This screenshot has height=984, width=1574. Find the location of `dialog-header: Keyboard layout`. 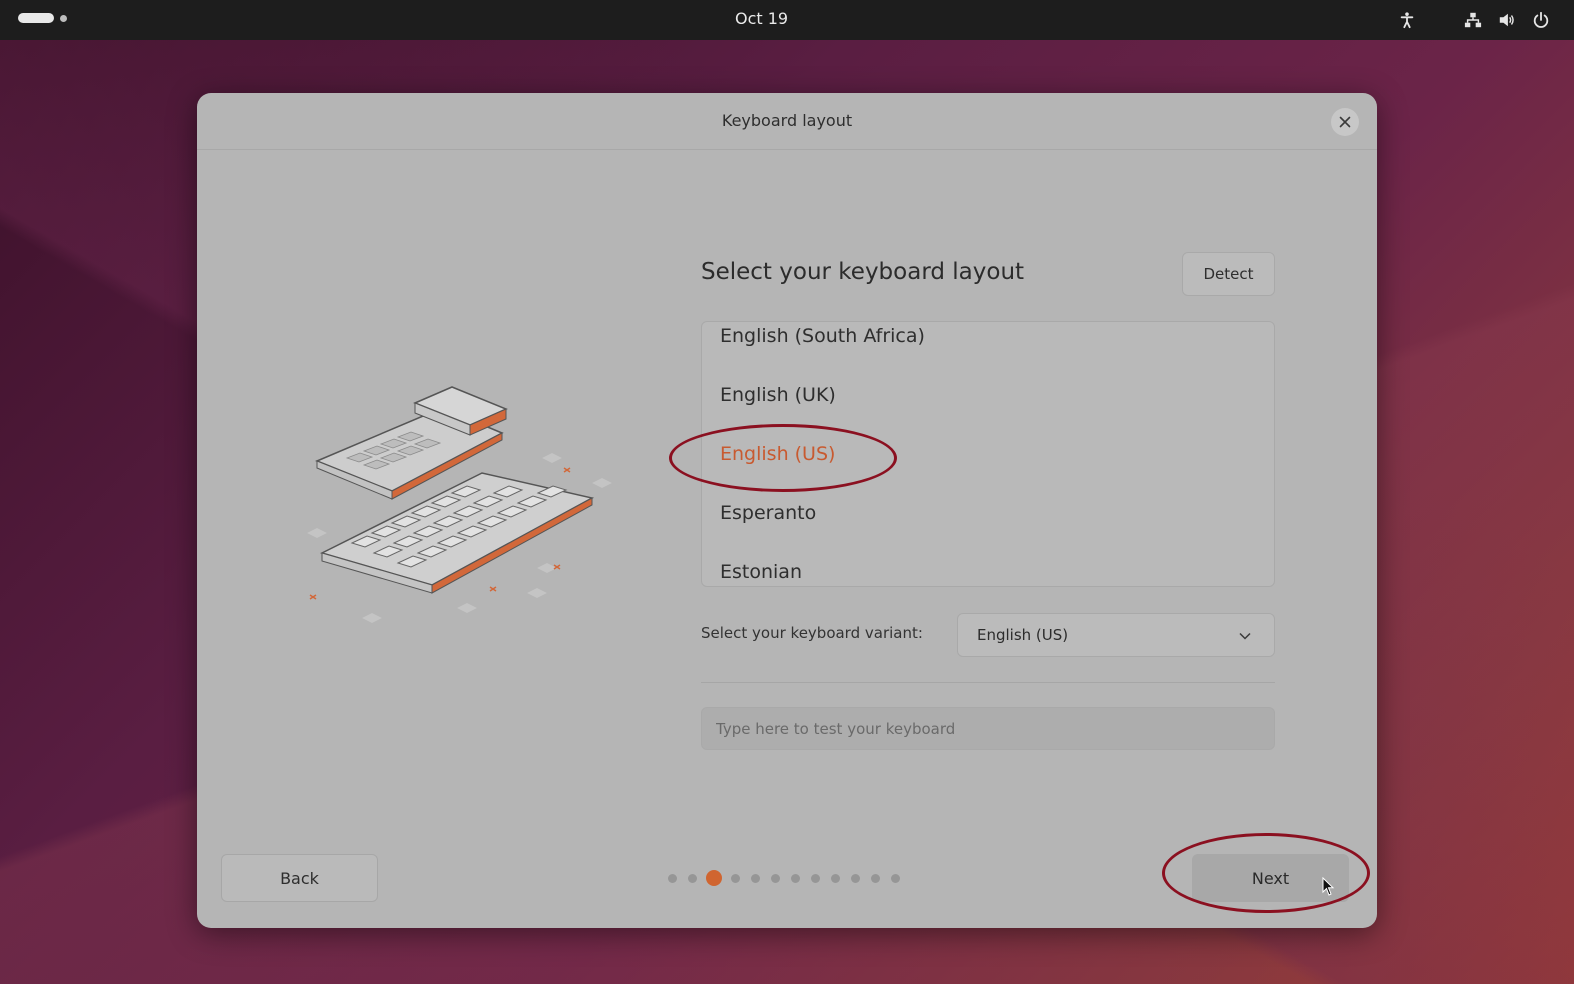

dialog-header: Keyboard layout is located at coordinates (787, 121).